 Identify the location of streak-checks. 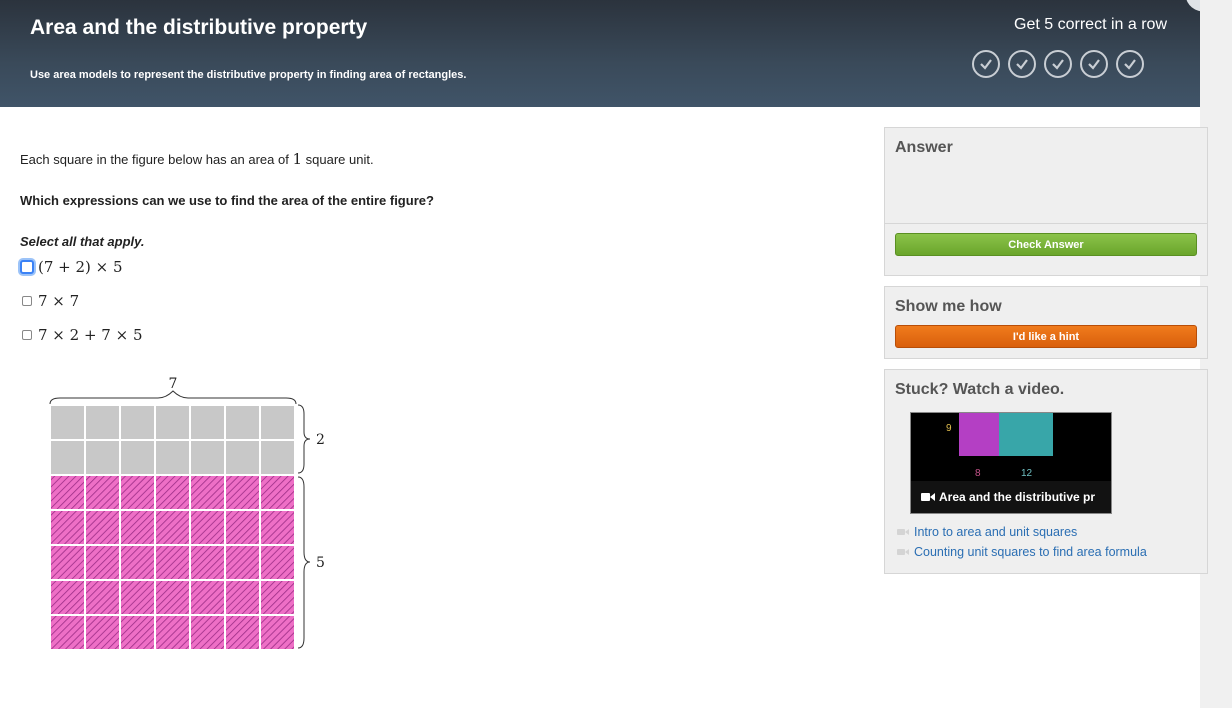
(1058, 64).